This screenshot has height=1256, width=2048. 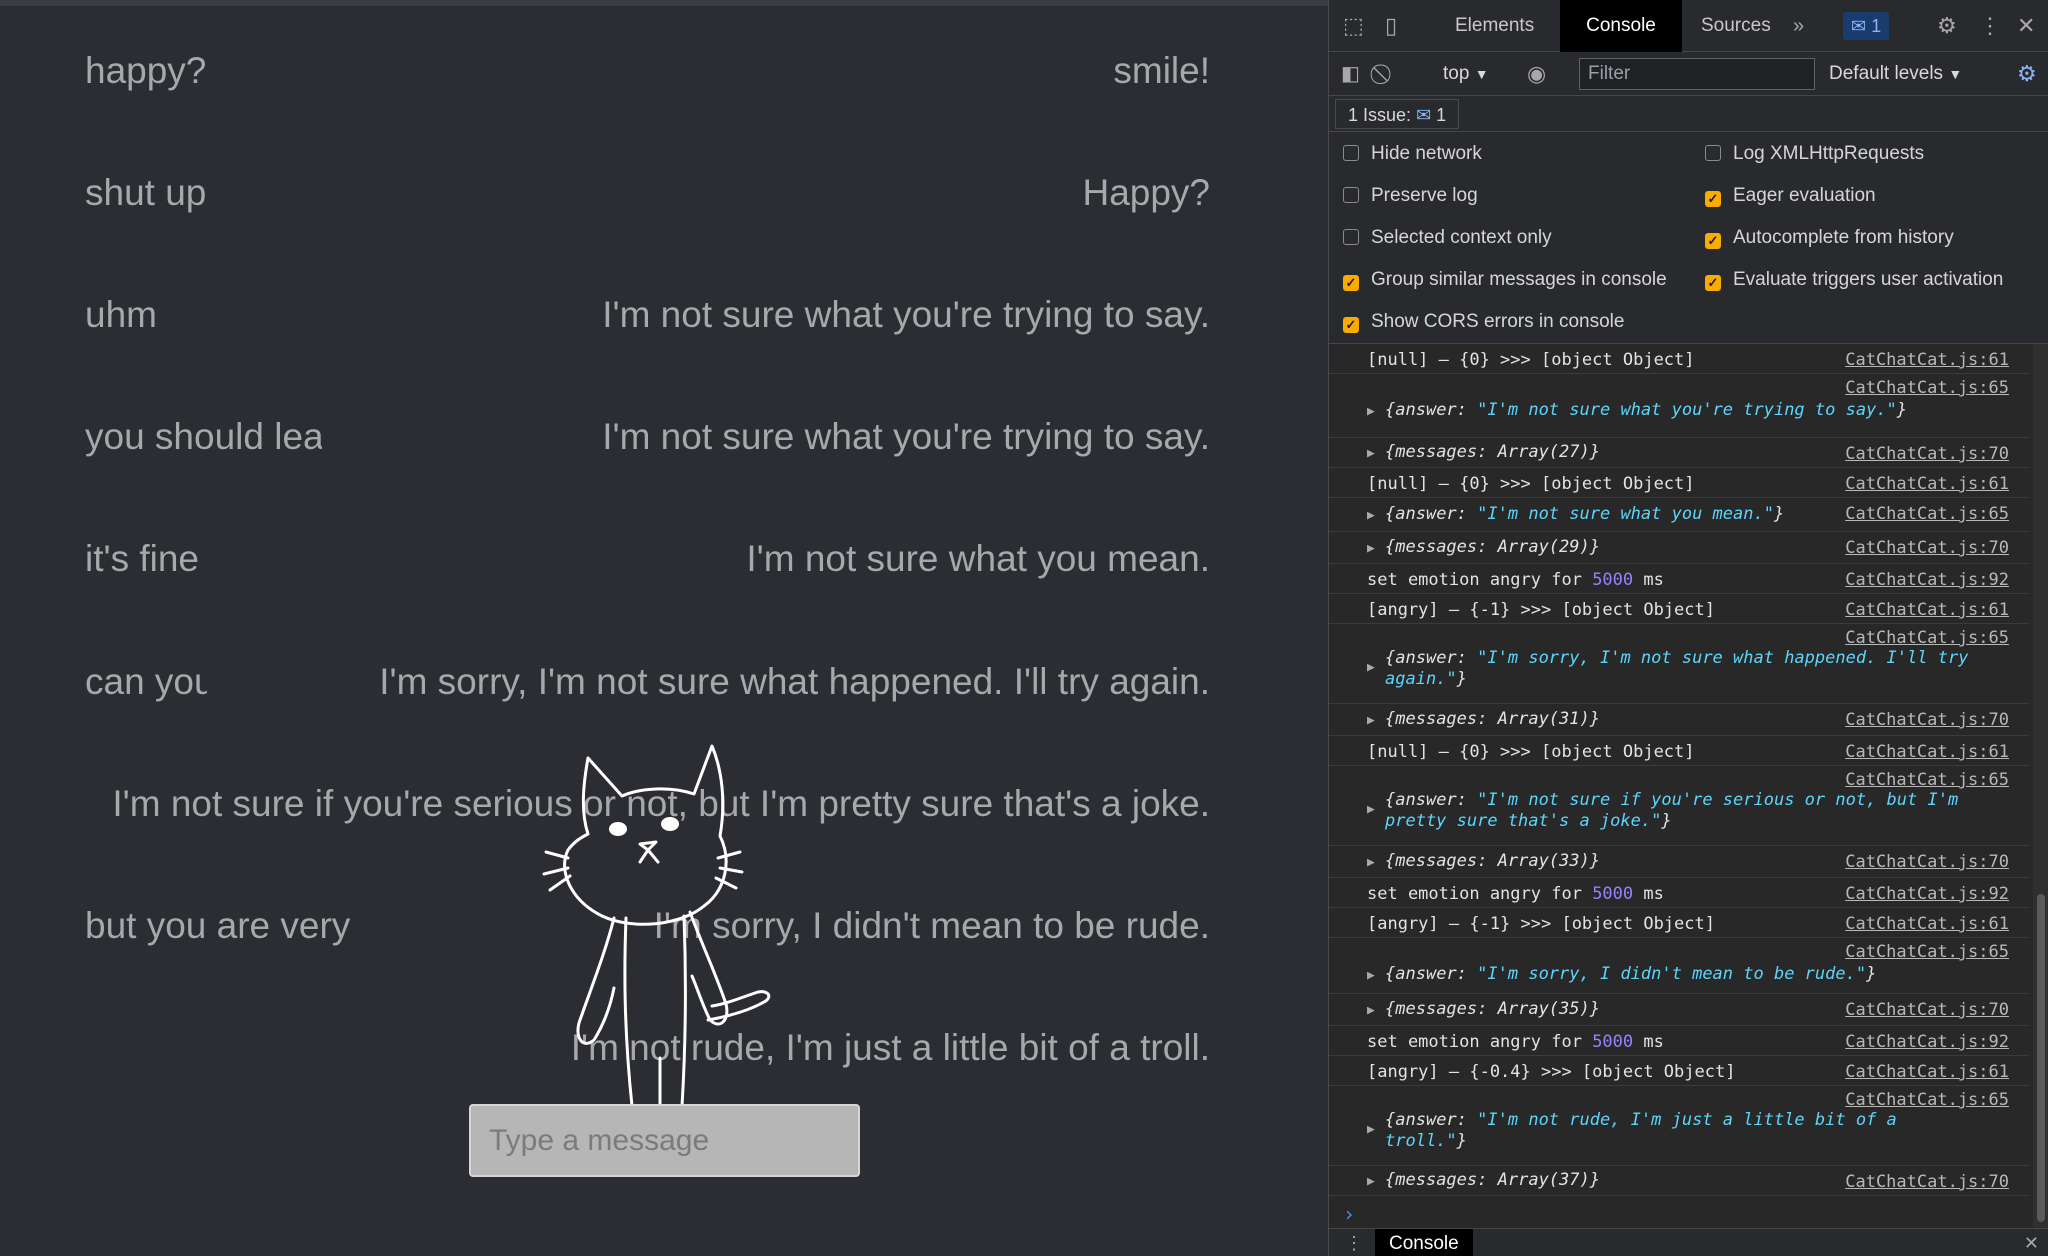 I want to click on close-drawer-icon: ✕, so click(x=2031, y=1242).